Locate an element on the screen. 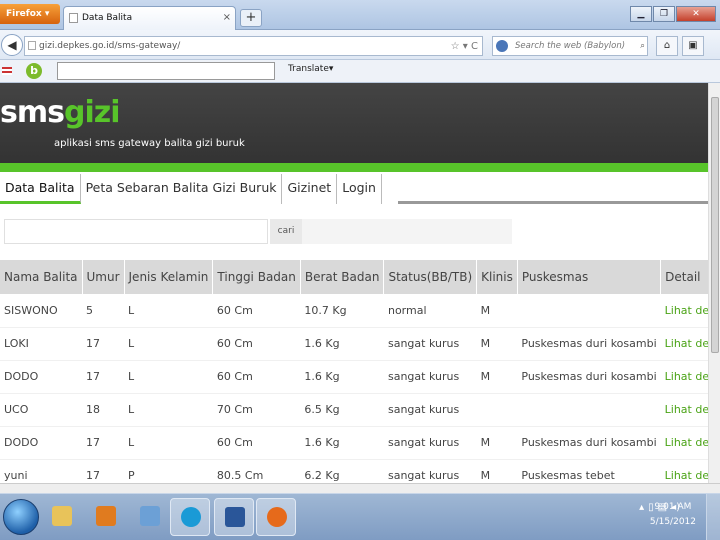 The image size is (720, 540). explorer-taskbar-icon is located at coordinates (62, 517).